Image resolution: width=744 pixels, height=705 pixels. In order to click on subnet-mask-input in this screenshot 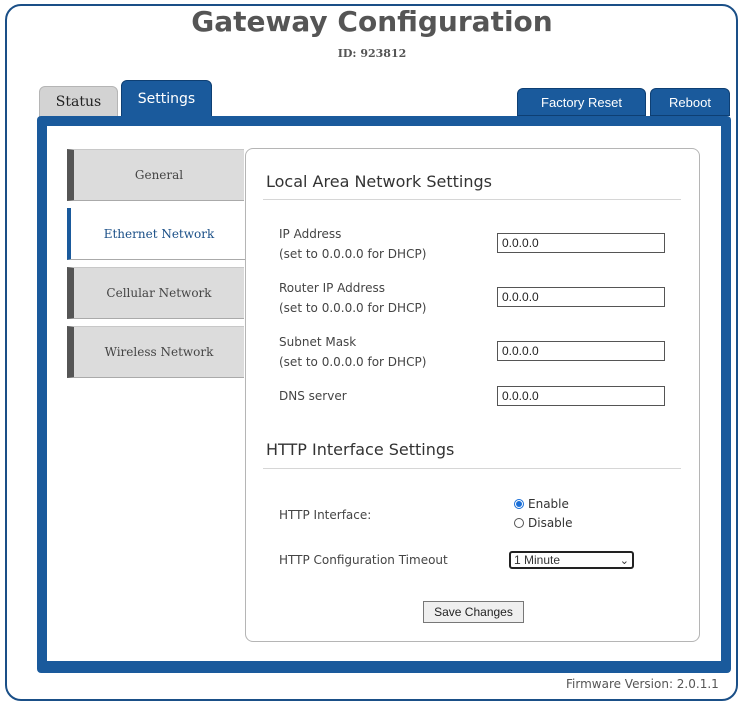, I will do `click(581, 351)`.